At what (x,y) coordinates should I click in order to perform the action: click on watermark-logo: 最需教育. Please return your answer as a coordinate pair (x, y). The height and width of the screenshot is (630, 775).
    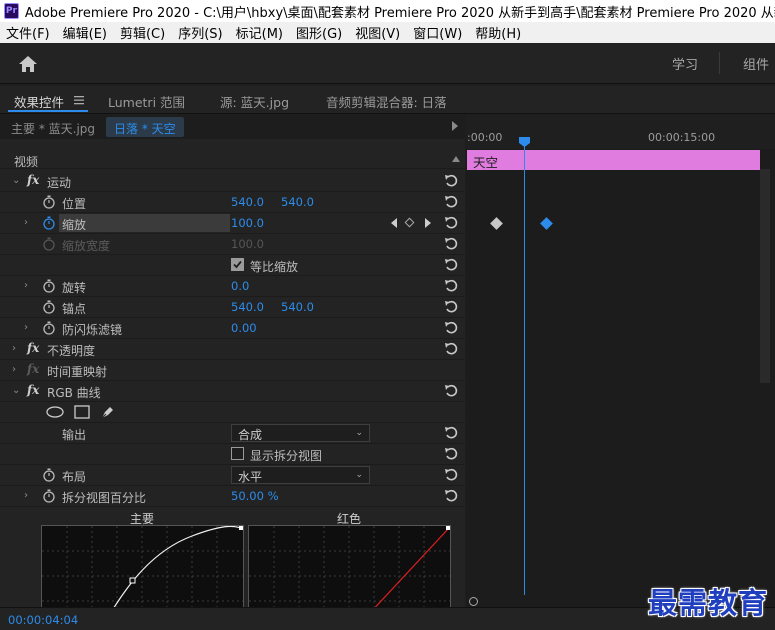
    Looking at the image, I should click on (708, 603).